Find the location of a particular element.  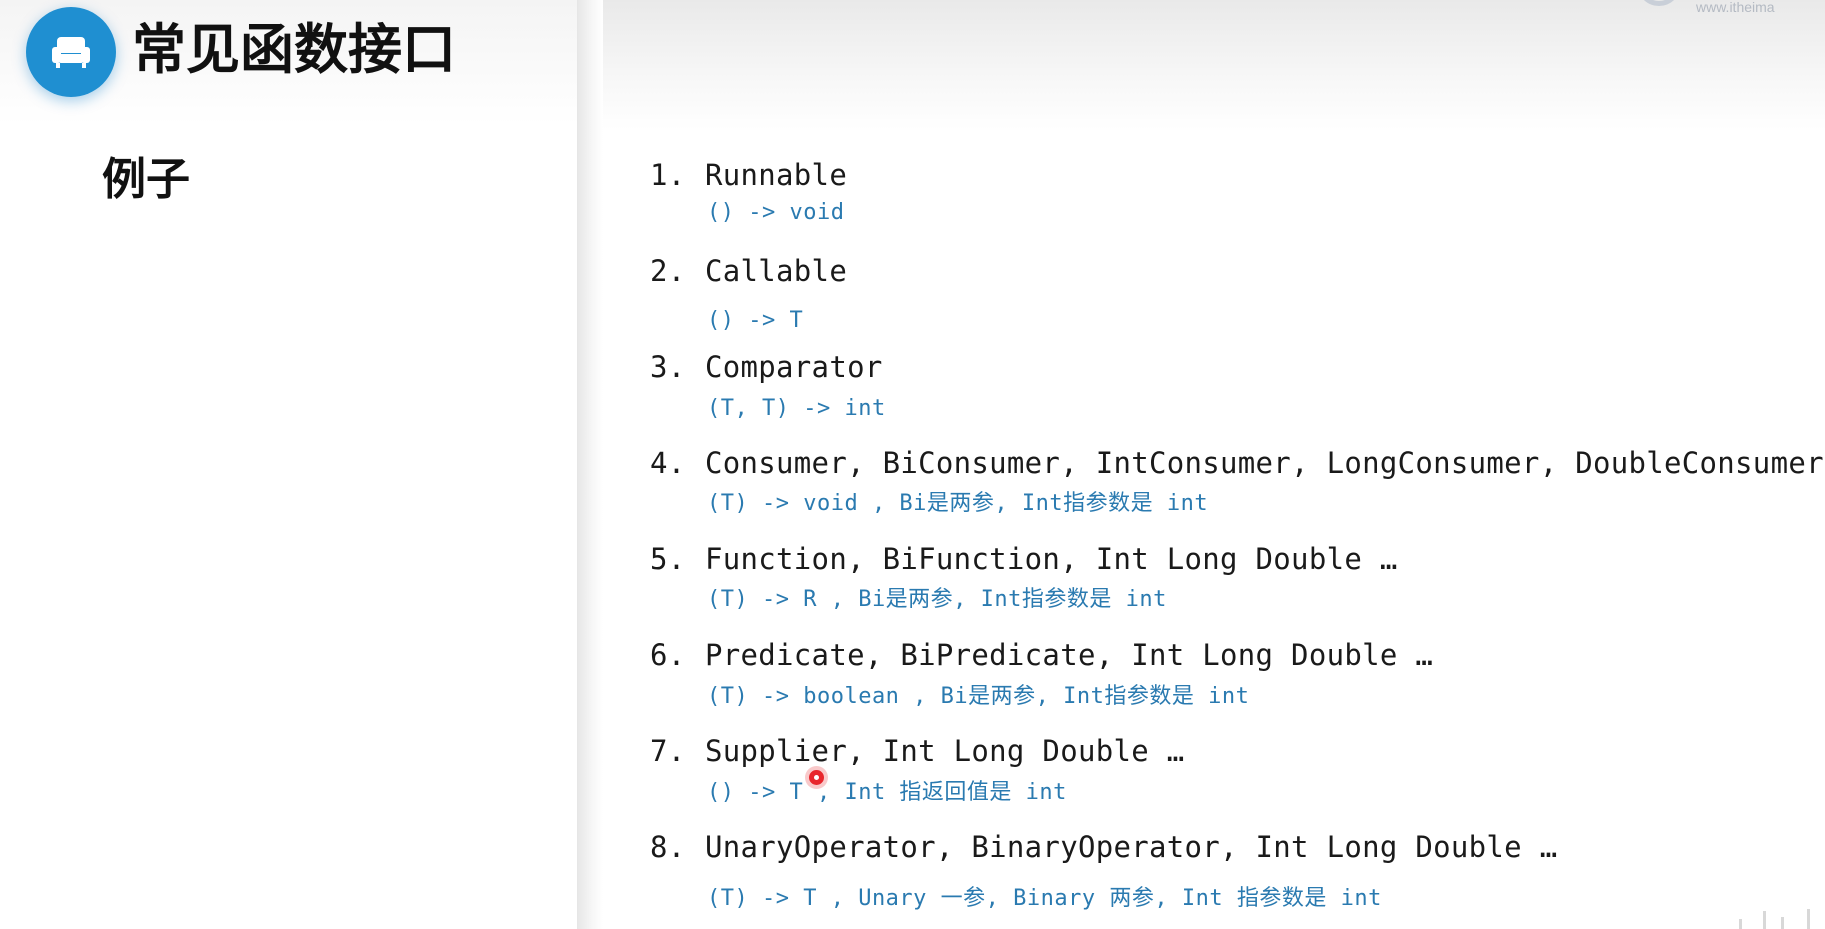

interface-name: Comparator is located at coordinates (794, 367).